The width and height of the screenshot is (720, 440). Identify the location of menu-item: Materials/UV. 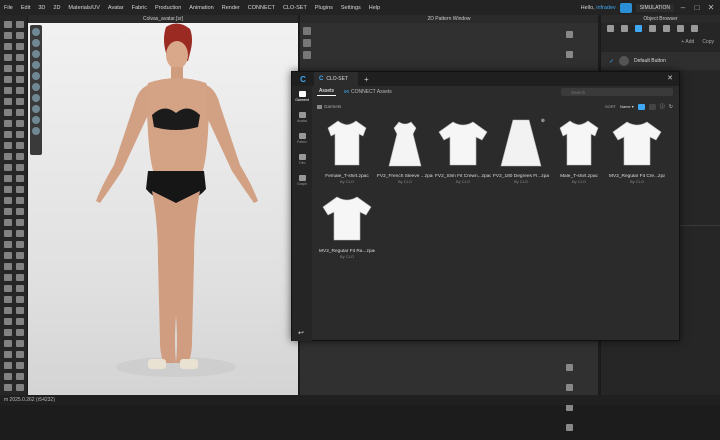
(83, 8).